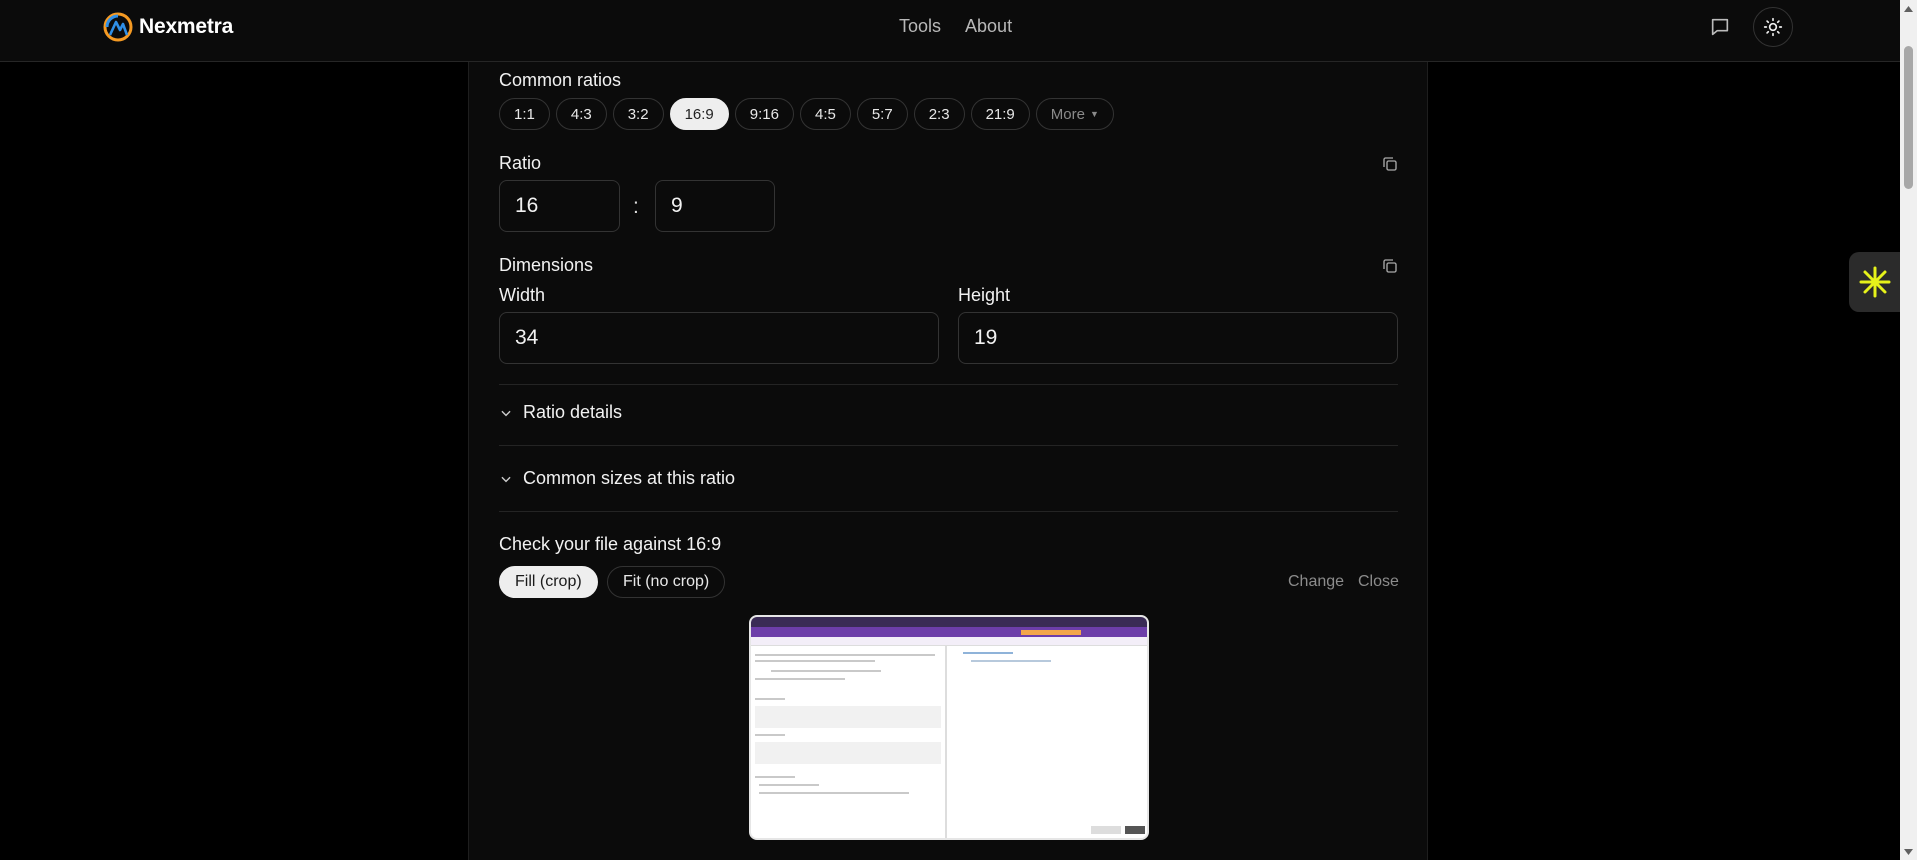  I want to click on top-navigation-bar: Nexmetra Tools About, so click(950, 31).